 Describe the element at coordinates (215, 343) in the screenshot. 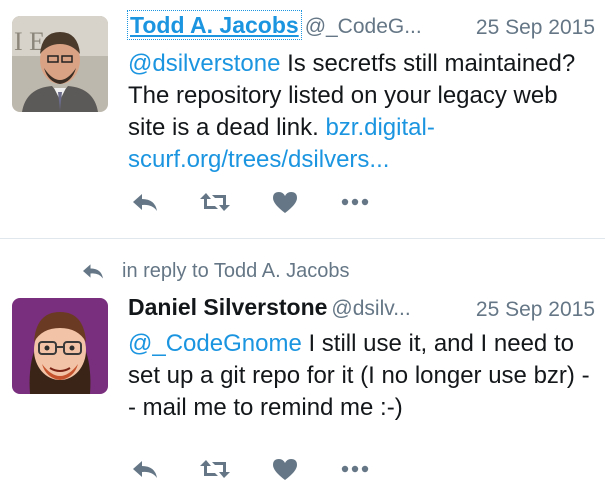

I see `mention-link: @_CodeGnome` at that location.